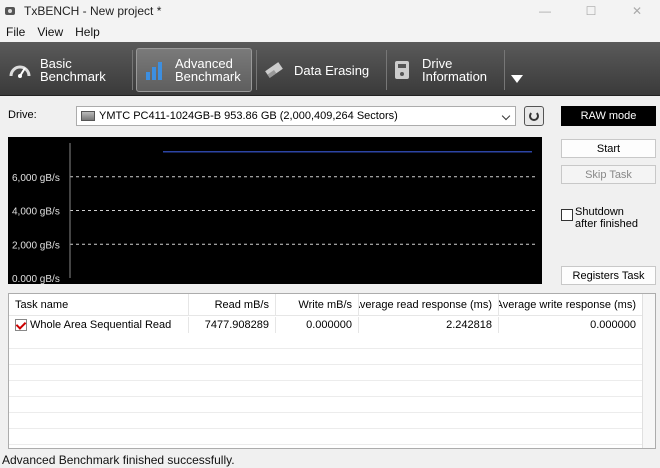  Describe the element at coordinates (87, 32) in the screenshot. I see `menu-help: Help` at that location.